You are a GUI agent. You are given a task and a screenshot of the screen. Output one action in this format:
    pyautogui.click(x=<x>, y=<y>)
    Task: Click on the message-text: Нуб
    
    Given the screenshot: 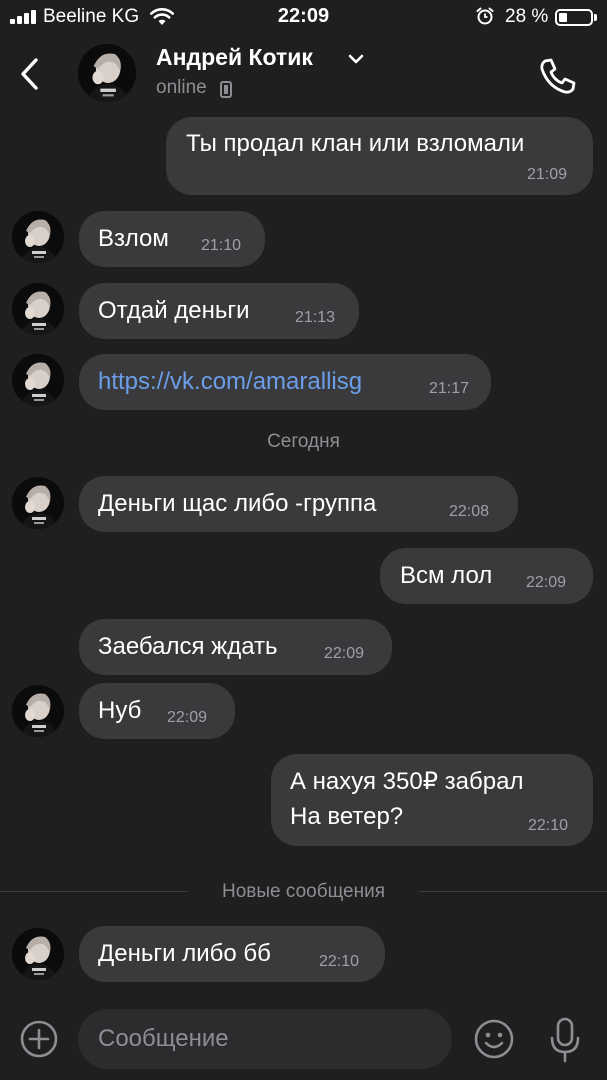 What is the action you would take?
    pyautogui.click(x=120, y=710)
    